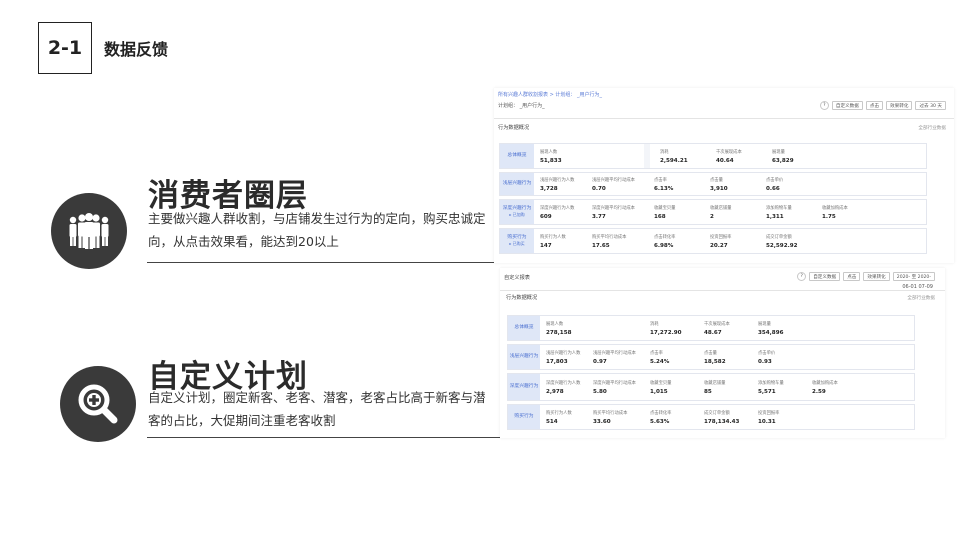  Describe the element at coordinates (521, 106) in the screenshot. I see `plan-group-label: 计划组： _用户行为_` at that location.